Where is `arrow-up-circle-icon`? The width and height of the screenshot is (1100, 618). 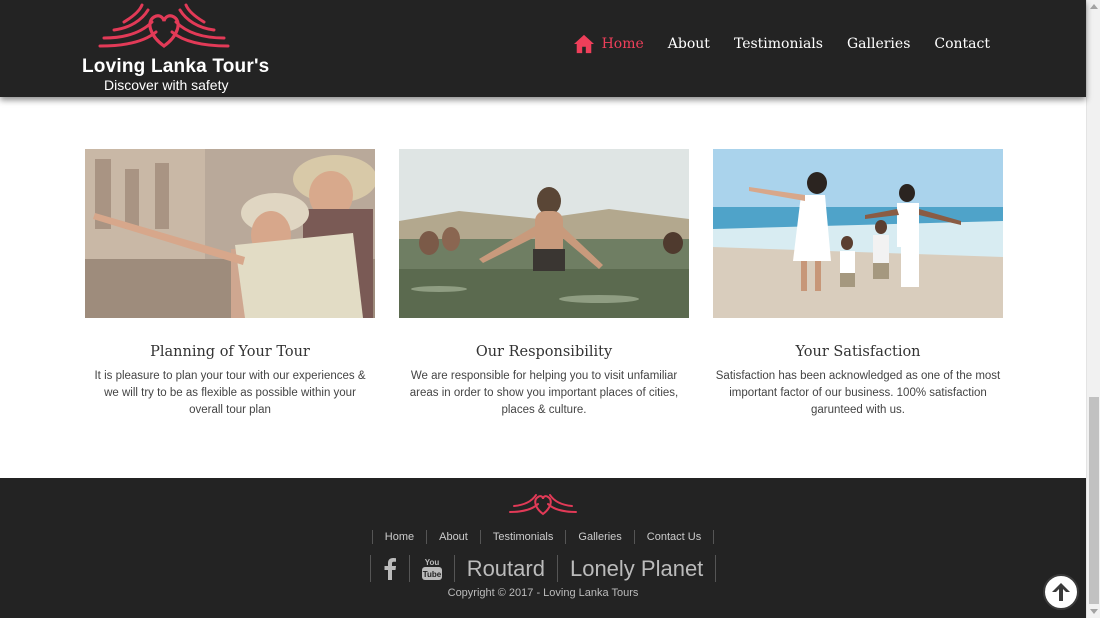
arrow-up-circle-icon is located at coordinates (1061, 592).